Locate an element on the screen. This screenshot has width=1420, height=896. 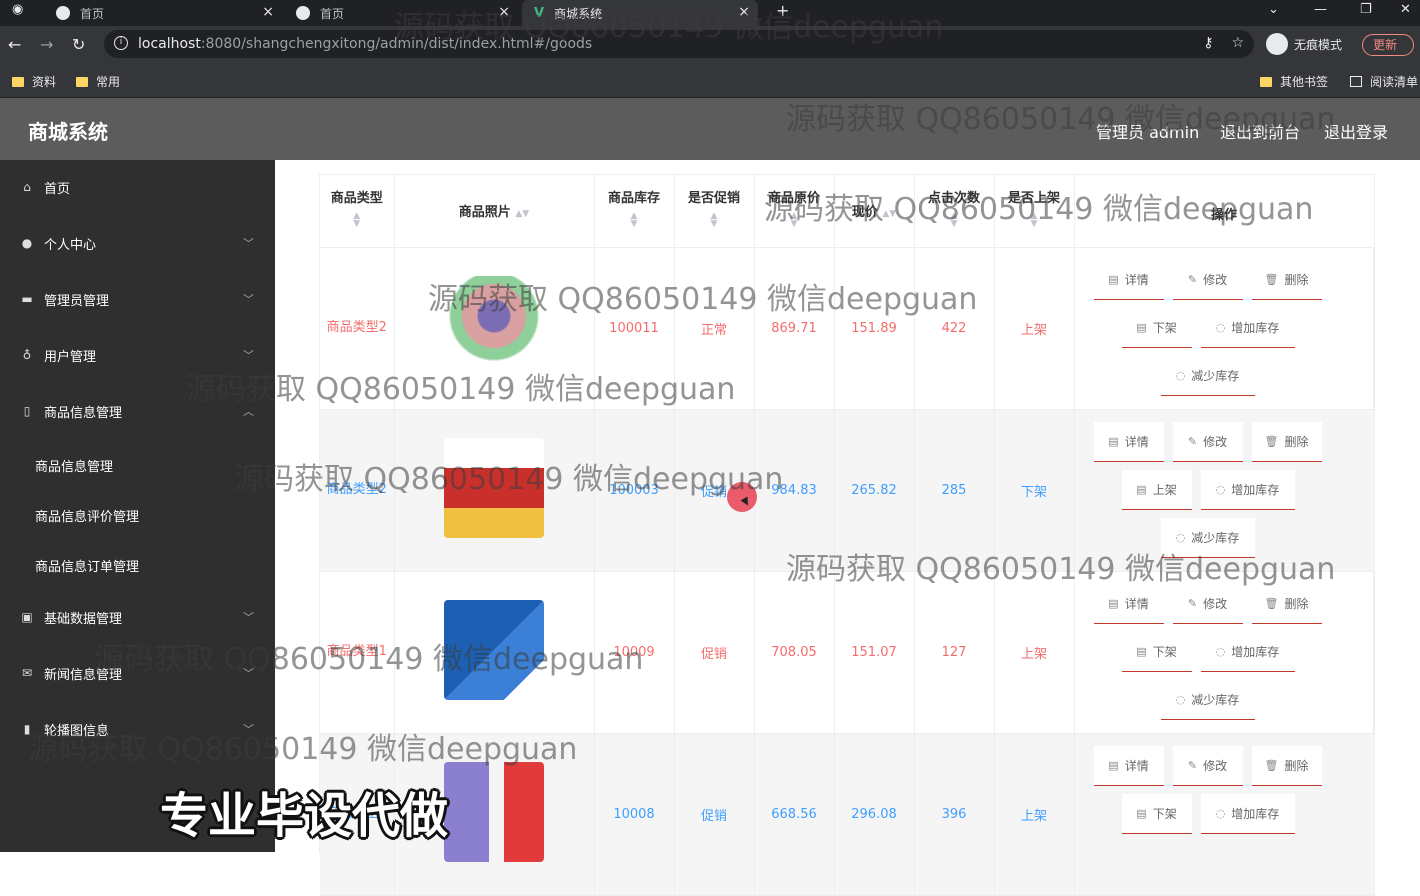
cell-actions: ▤ 详情 ✎ 修改 🗑 删除 ▤ 下架 ◌ 增加库存 ◌ 减少库存 is located at coordinates (1224, 328).